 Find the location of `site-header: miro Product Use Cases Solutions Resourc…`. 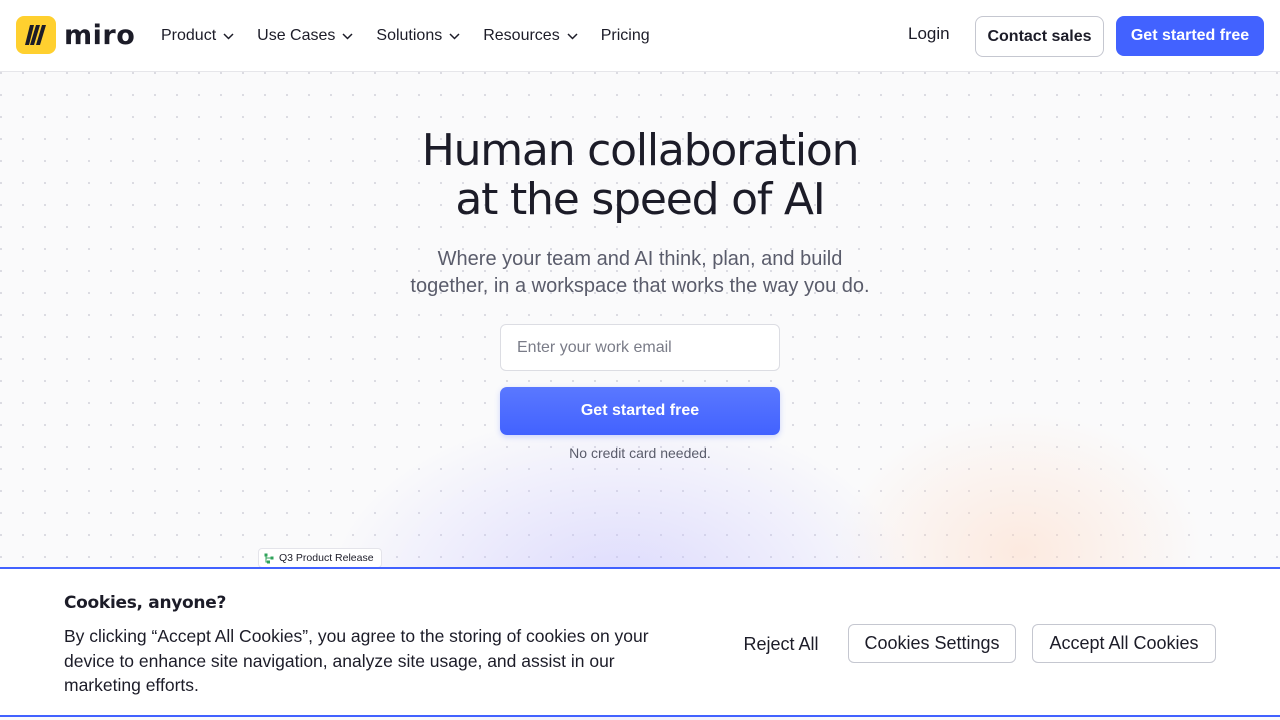

site-header: miro Product Use Cases Solutions Resourc… is located at coordinates (640, 36).